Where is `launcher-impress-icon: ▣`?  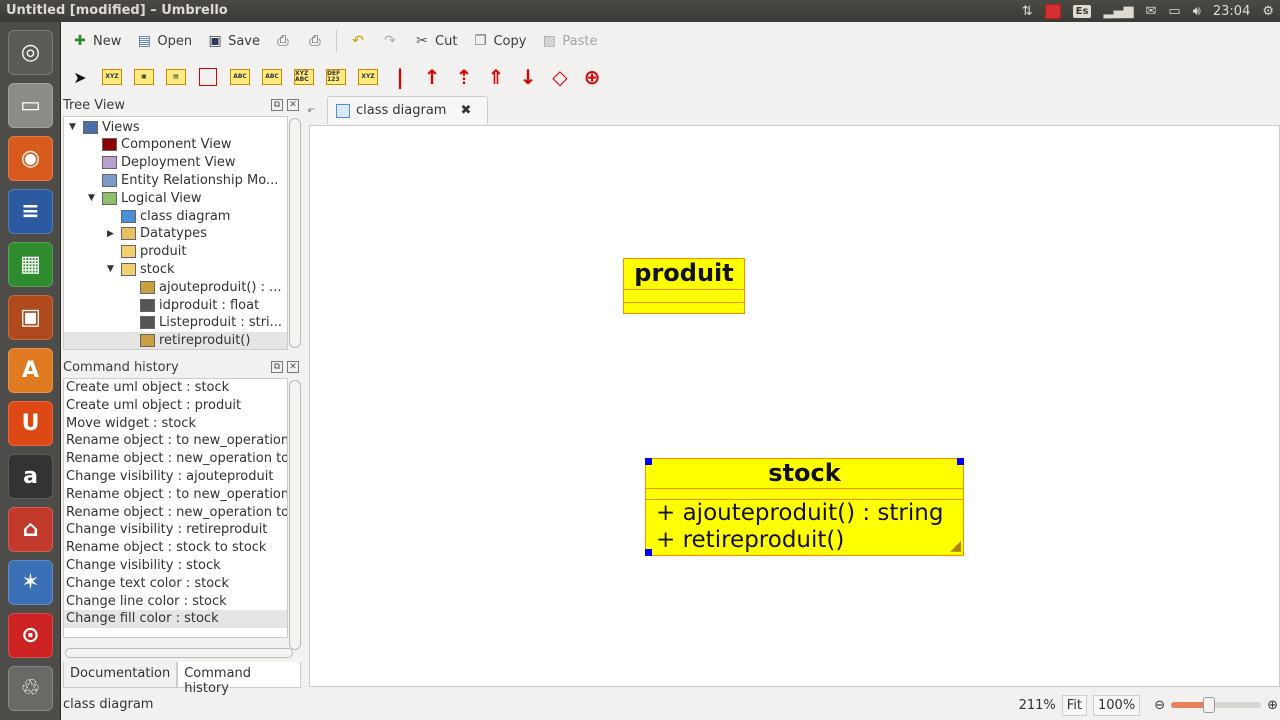 launcher-impress-icon: ▣ is located at coordinates (30, 317).